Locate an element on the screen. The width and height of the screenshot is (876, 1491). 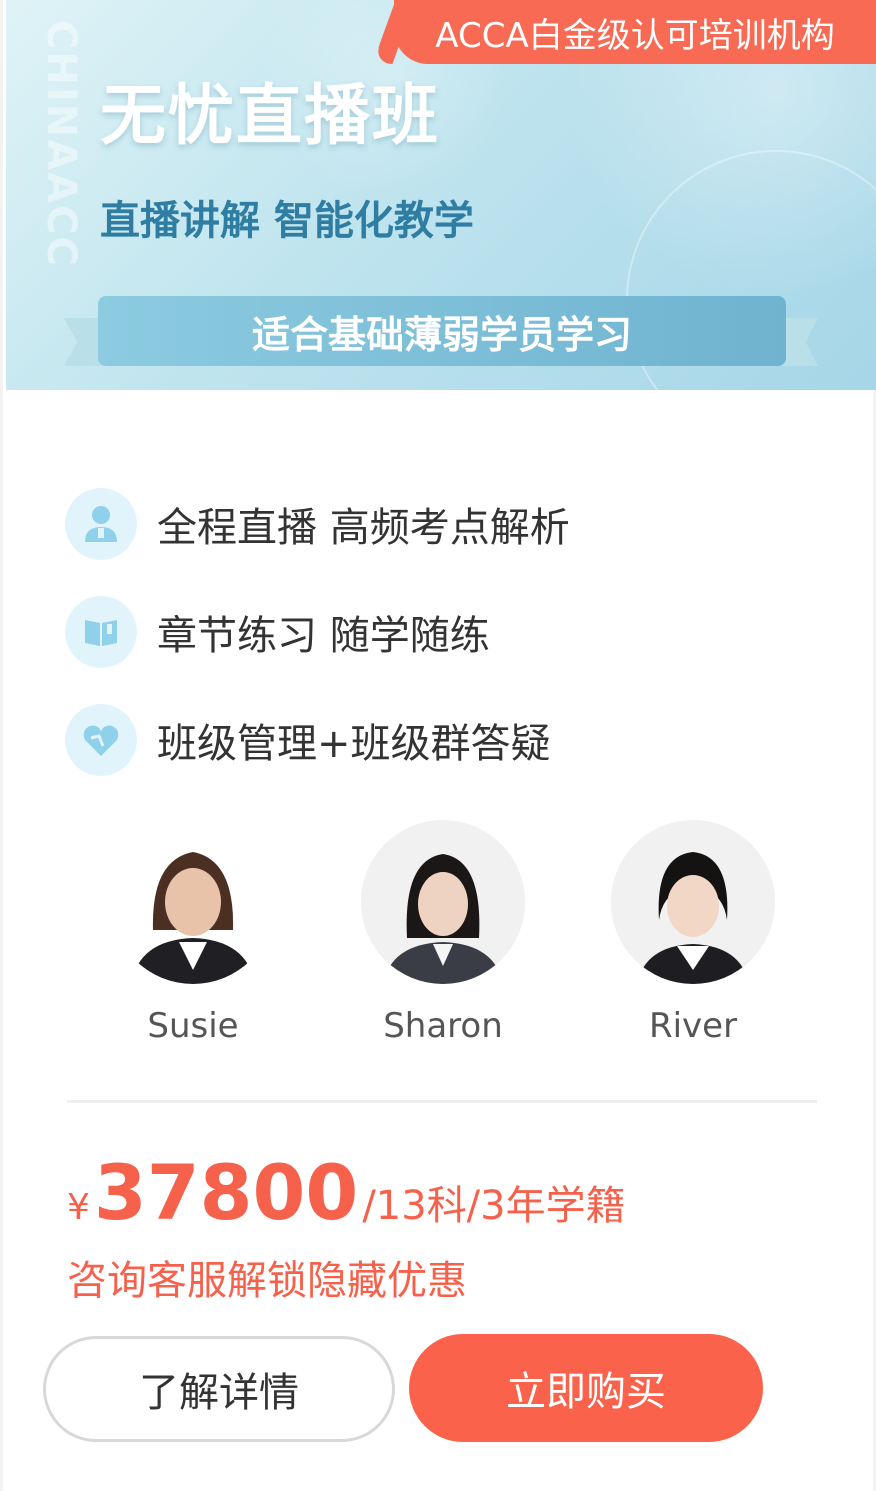
price-amount: 37800 is located at coordinates (226, 1192).